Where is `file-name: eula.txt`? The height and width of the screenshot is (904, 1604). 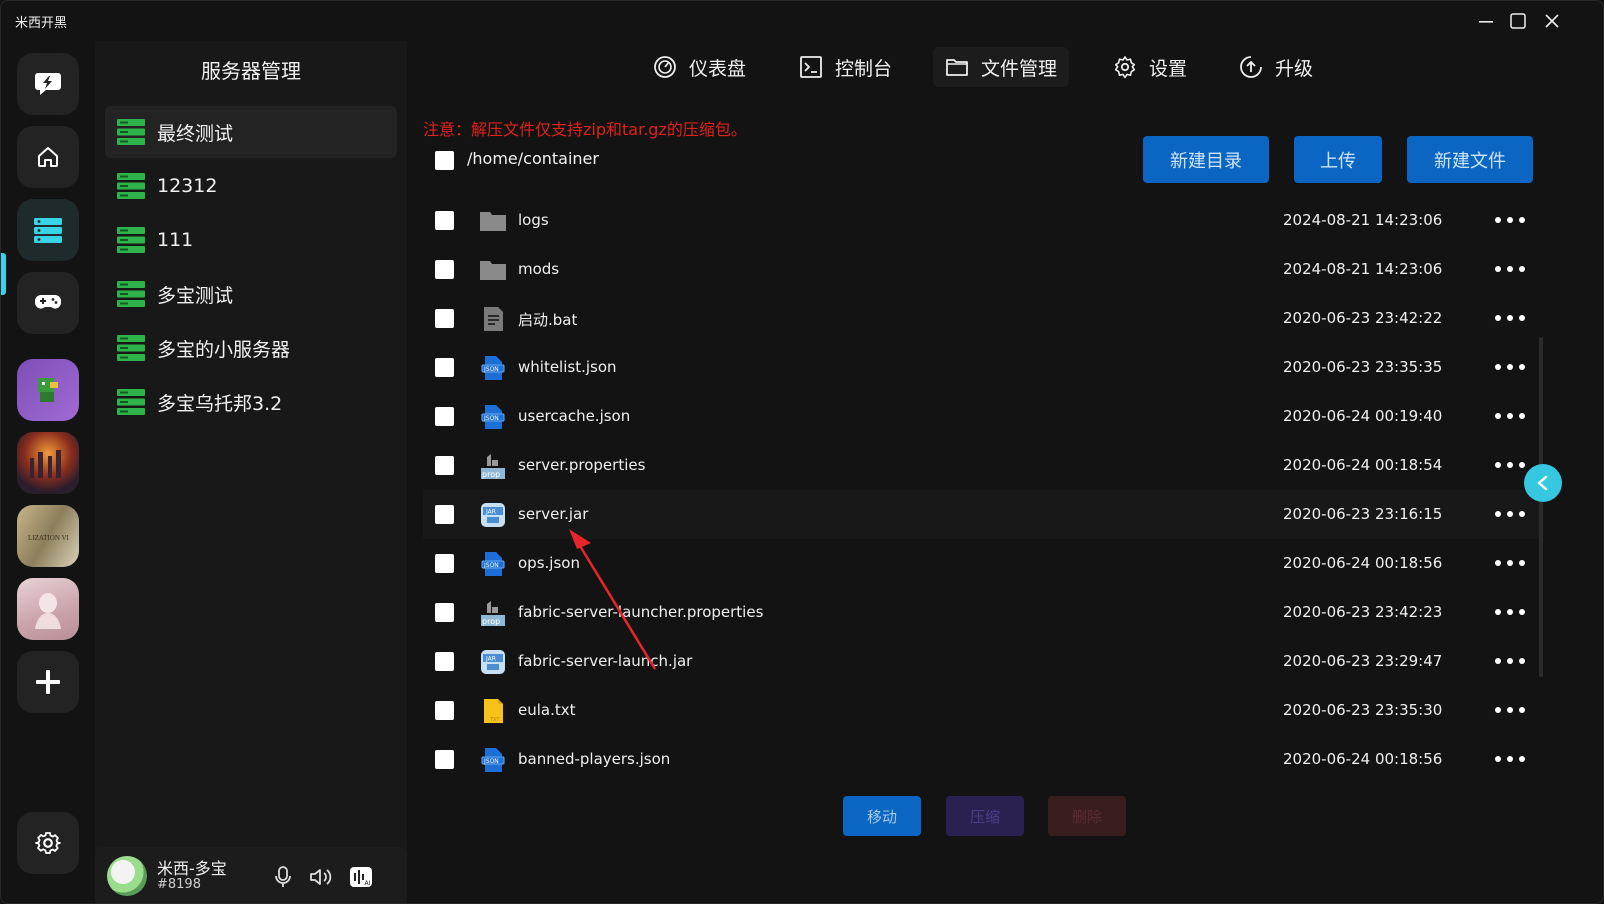 file-name: eula.txt is located at coordinates (547, 710).